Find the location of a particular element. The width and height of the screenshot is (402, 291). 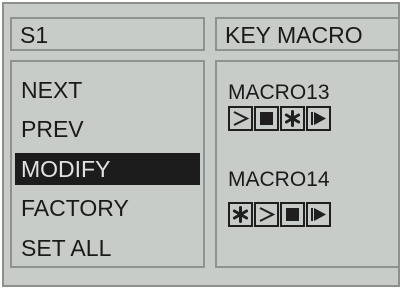

macro-label: MACRO14 is located at coordinates (279, 179).